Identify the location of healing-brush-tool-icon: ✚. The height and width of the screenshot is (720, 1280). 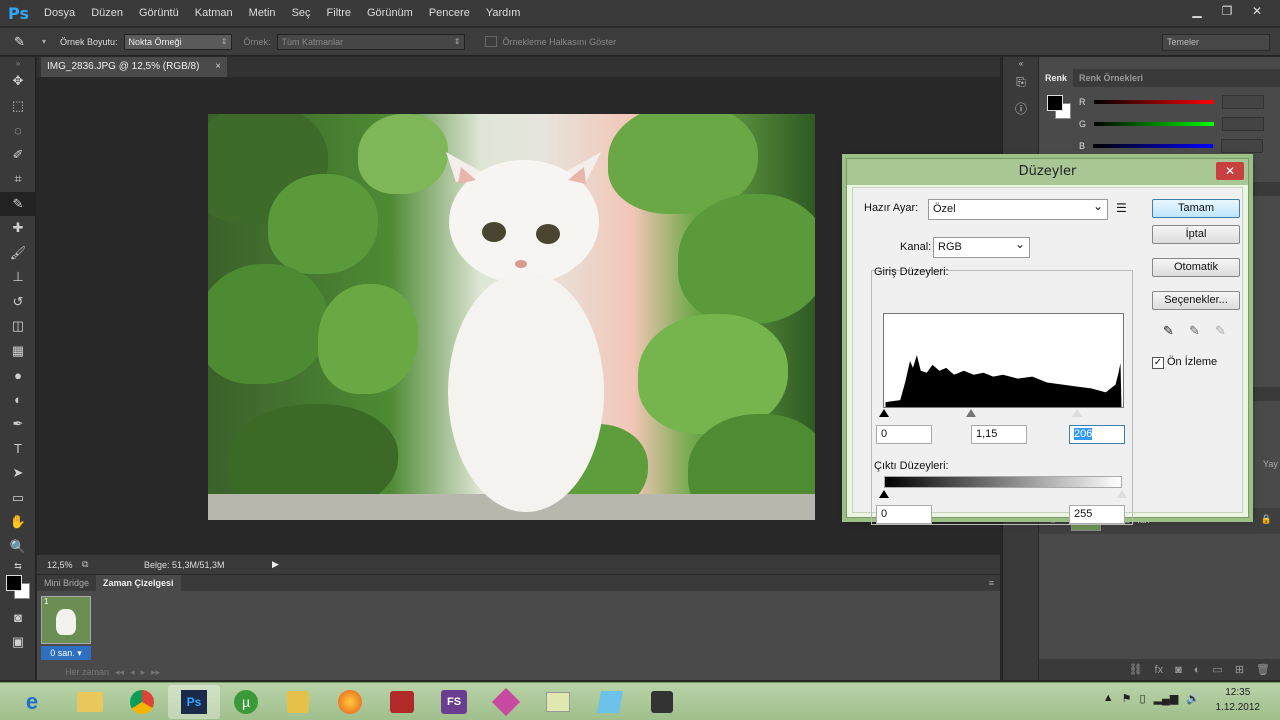
(18, 228).